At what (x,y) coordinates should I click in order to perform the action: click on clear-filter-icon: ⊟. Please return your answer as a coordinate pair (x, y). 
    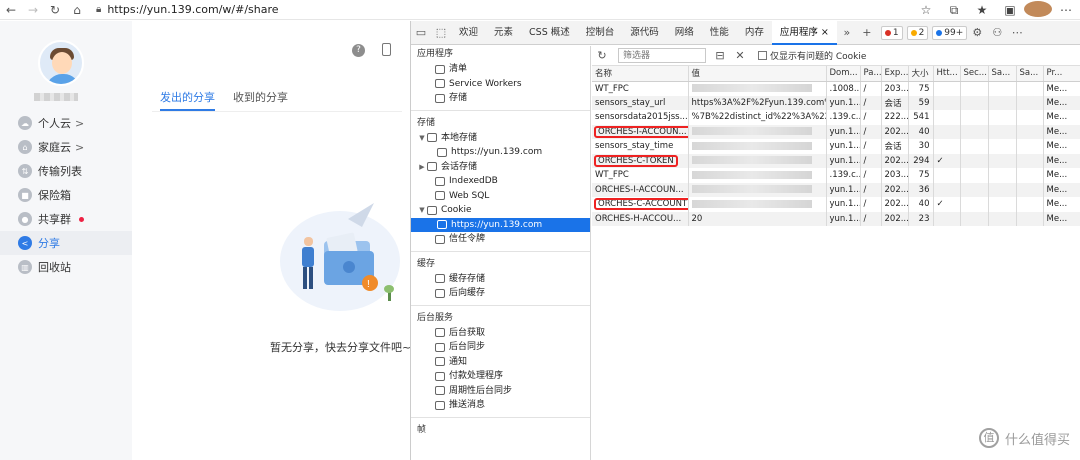
    Looking at the image, I should click on (720, 55).